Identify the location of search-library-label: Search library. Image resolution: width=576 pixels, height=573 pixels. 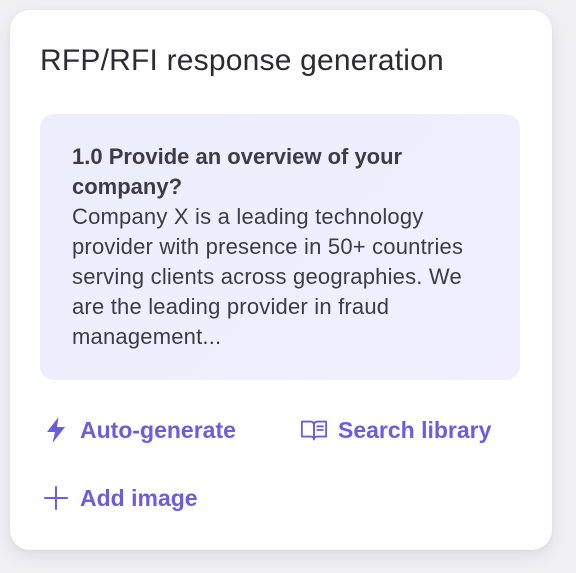
(415, 429).